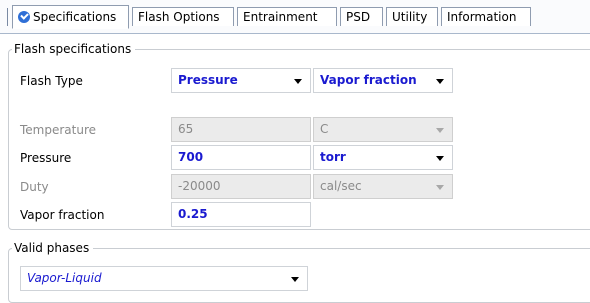 The height and width of the screenshot is (303, 590). What do you see at coordinates (34, 187) in the screenshot?
I see `duty-label: Duty` at bounding box center [34, 187].